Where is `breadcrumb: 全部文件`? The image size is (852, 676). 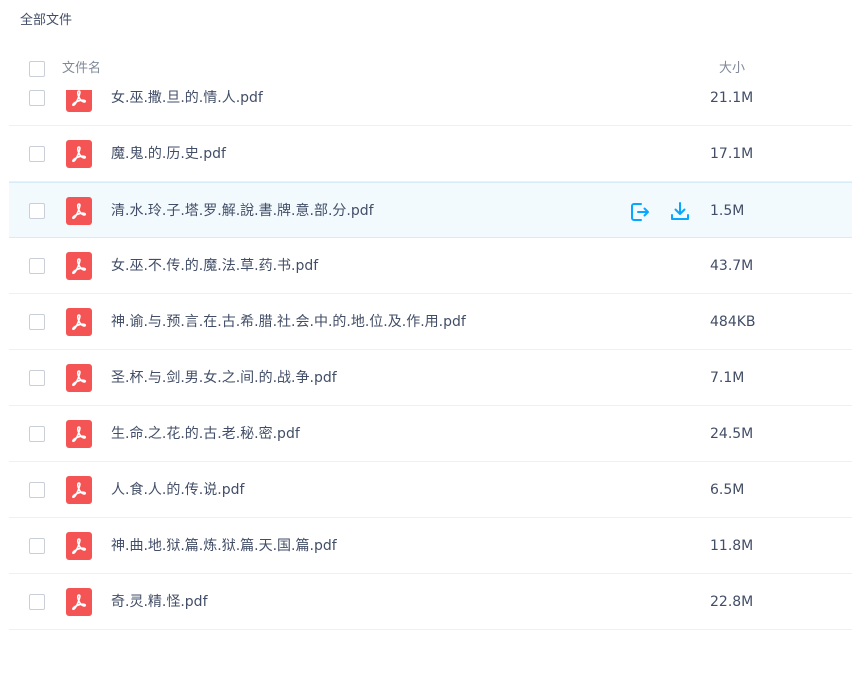 breadcrumb: 全部文件 is located at coordinates (46, 21).